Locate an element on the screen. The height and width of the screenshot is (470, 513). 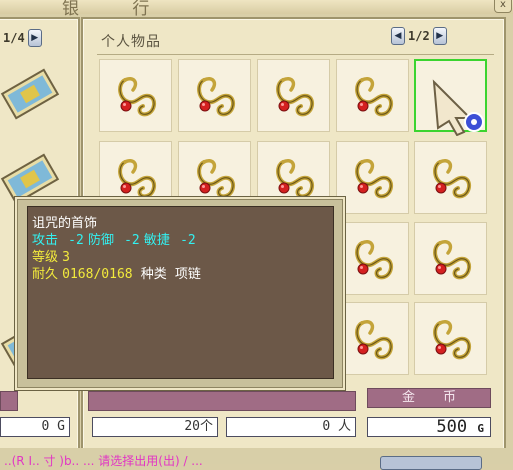
user-count-field: 0 人 is located at coordinates (291, 427).